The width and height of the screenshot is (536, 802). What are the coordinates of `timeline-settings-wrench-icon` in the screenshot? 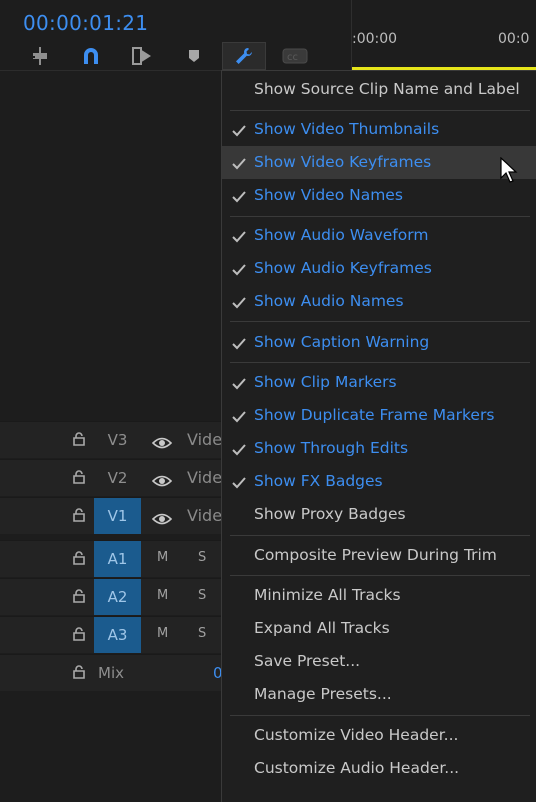 It's located at (244, 56).